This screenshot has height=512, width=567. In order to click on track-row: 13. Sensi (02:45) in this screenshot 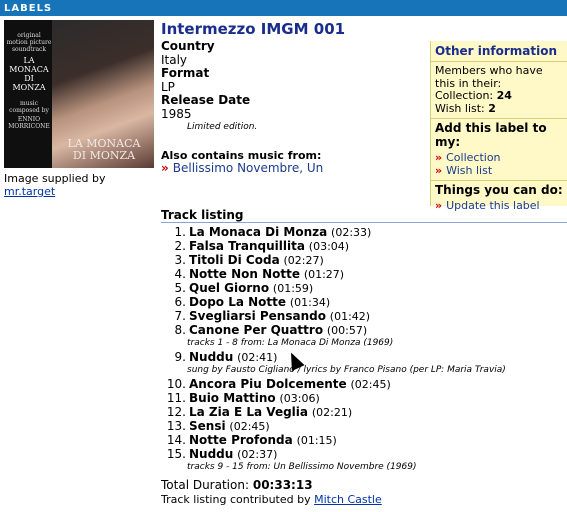, I will do `click(364, 426)`.